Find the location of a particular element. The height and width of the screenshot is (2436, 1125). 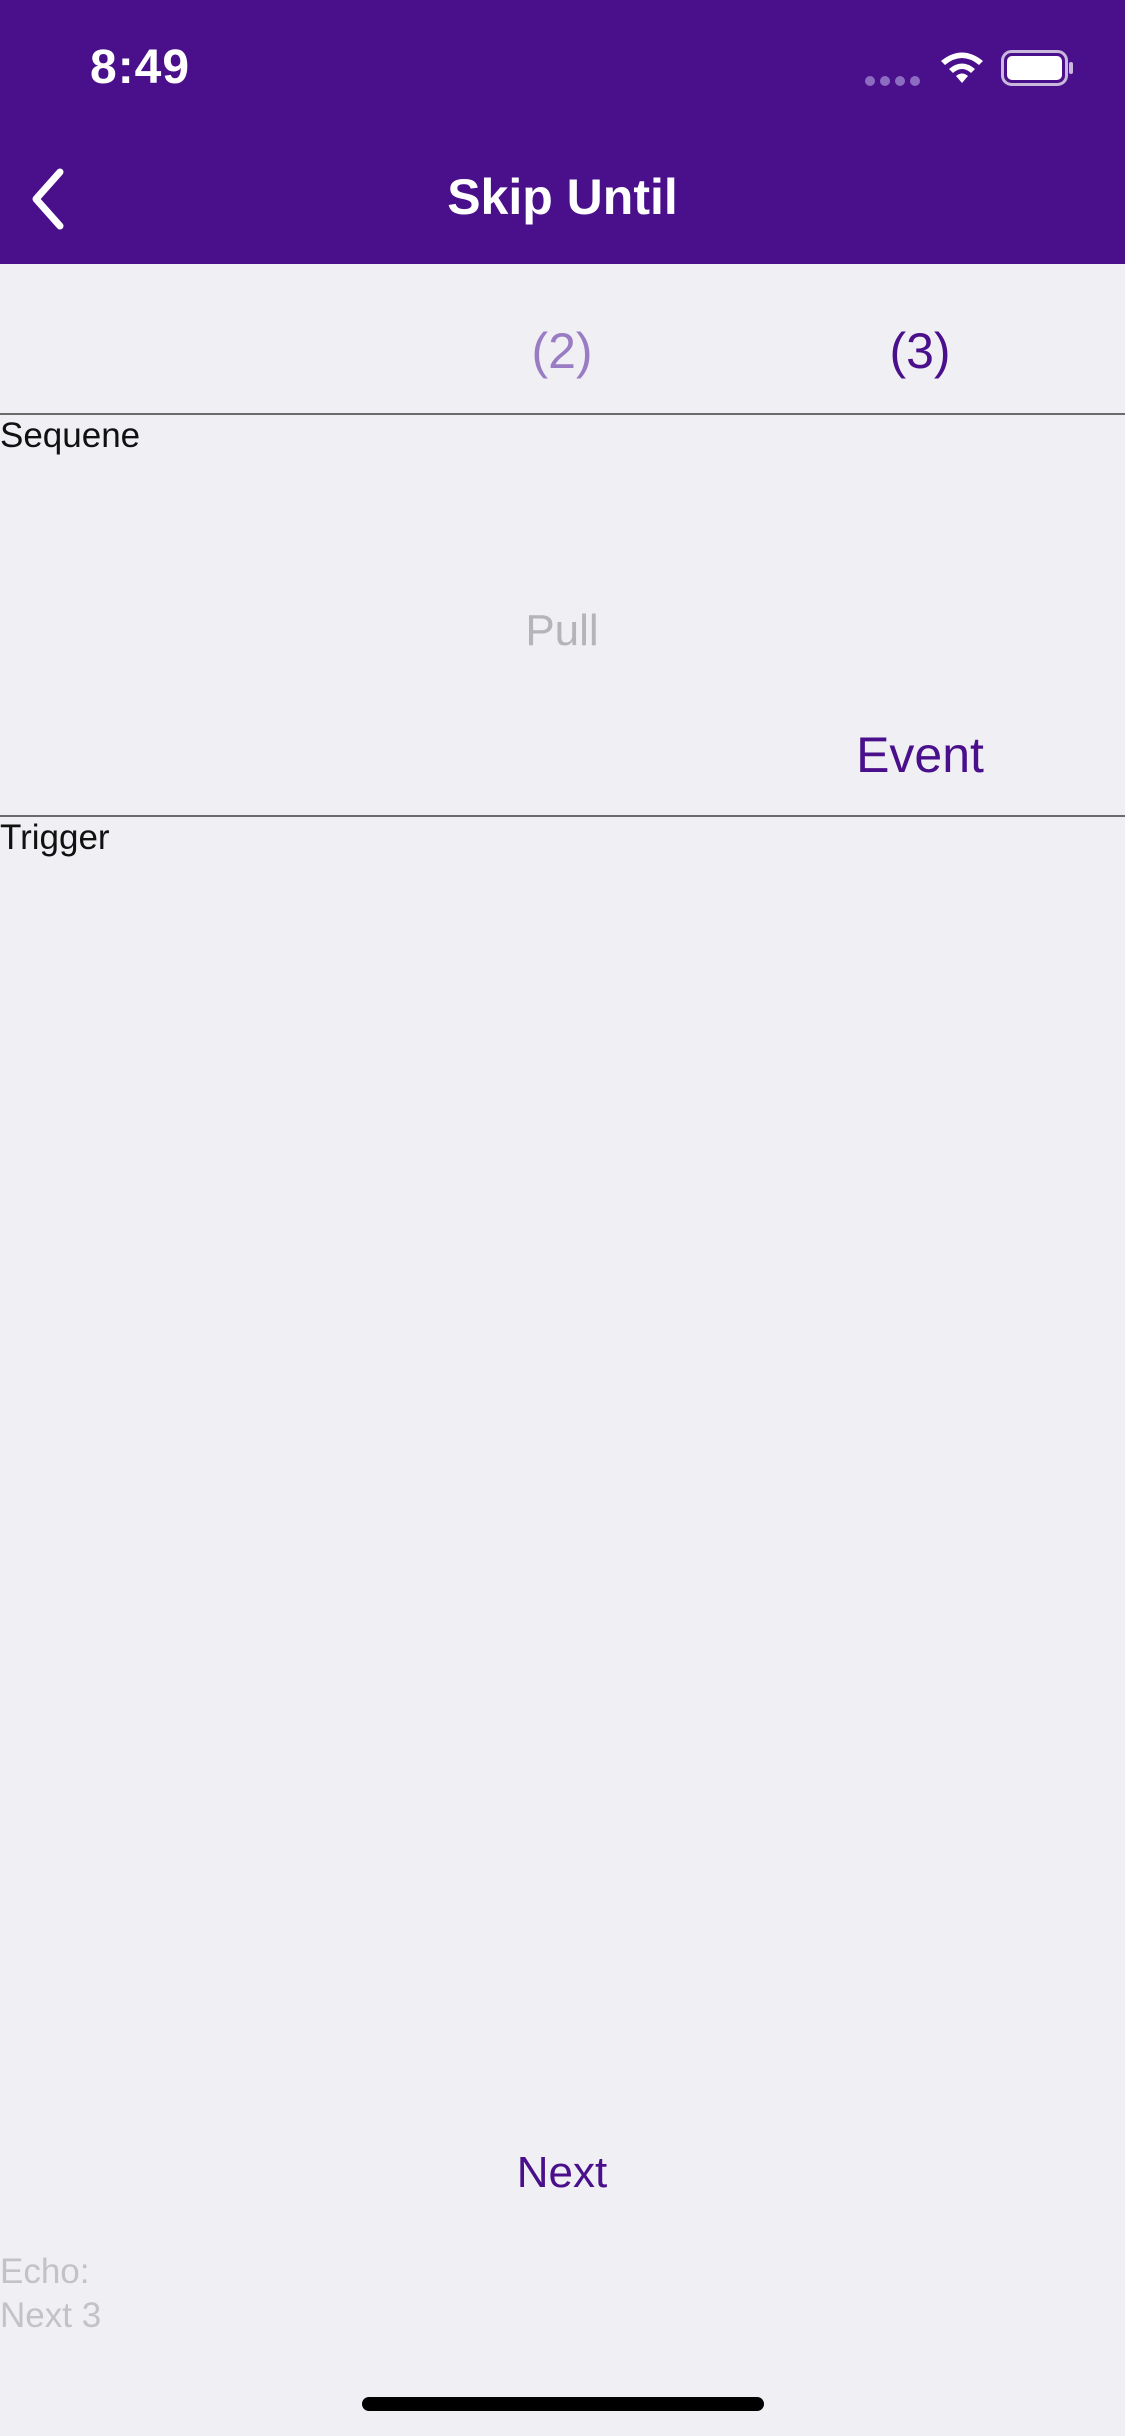

navigation-header: 8:49 Skip Until is located at coordinates (562, 132).